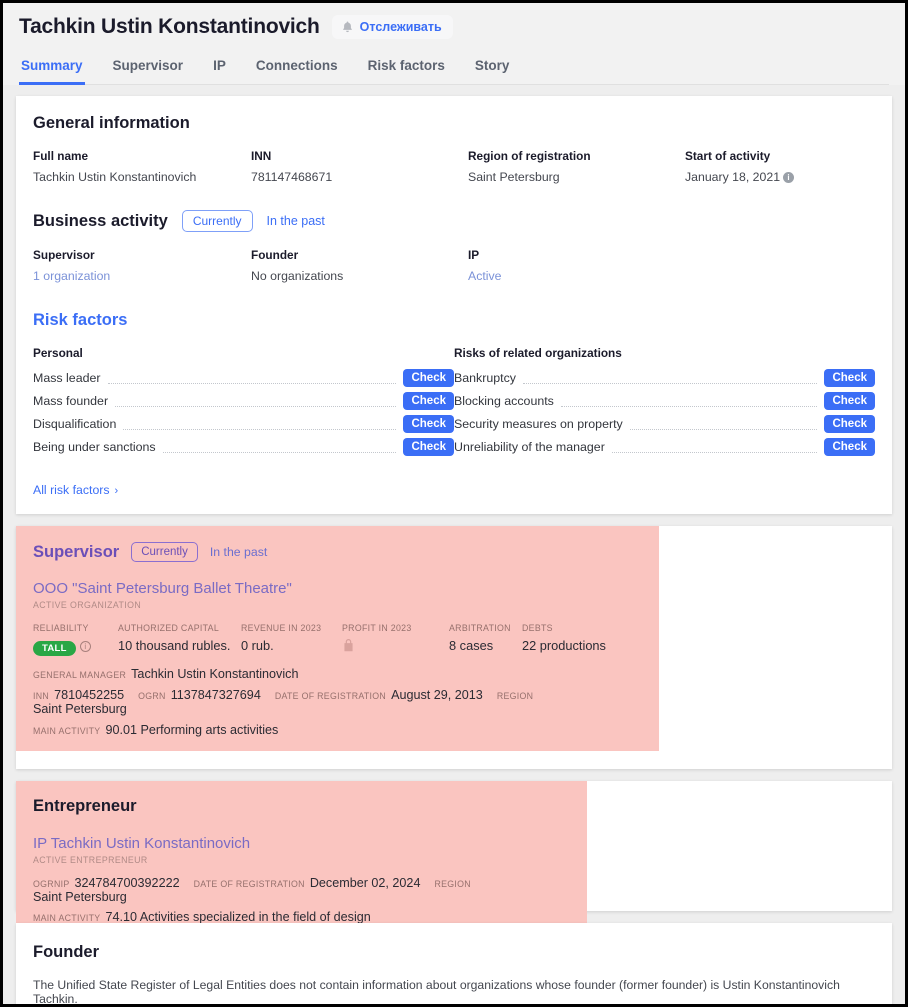 The height and width of the screenshot is (1007, 908). What do you see at coordinates (297, 68) in the screenshot?
I see `tab-connections: Connections` at bounding box center [297, 68].